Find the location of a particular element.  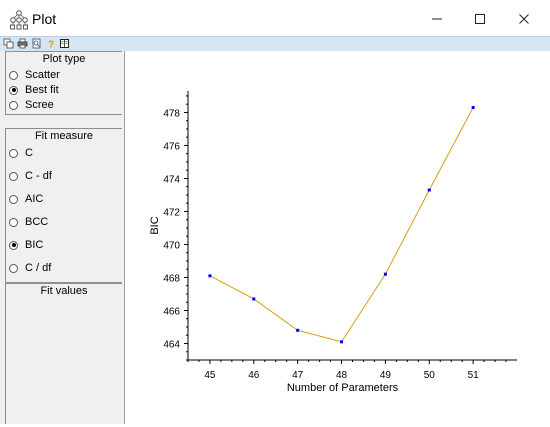

y-tick-label: 474 is located at coordinates (171, 179).